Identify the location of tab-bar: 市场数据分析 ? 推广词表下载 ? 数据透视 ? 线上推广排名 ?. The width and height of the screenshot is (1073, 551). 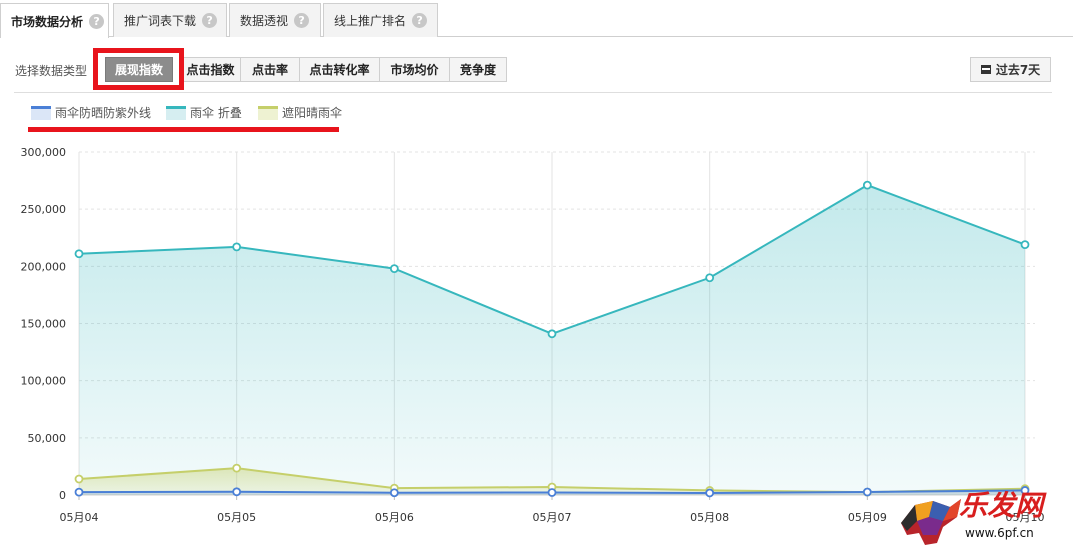
(536, 19).